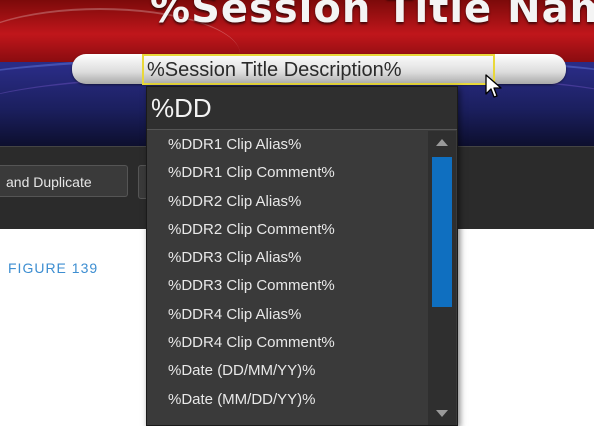 The height and width of the screenshot is (426, 594). I want to click on scroll-down-button, so click(442, 414).